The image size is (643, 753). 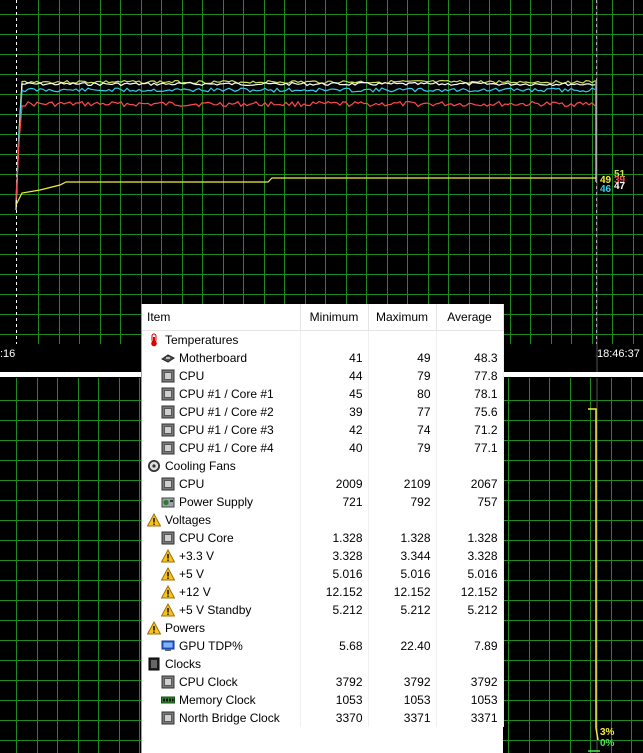 I want to click on sensor-row: CPU #1 / Core #3 42 74 71.2, so click(x=323, y=430).